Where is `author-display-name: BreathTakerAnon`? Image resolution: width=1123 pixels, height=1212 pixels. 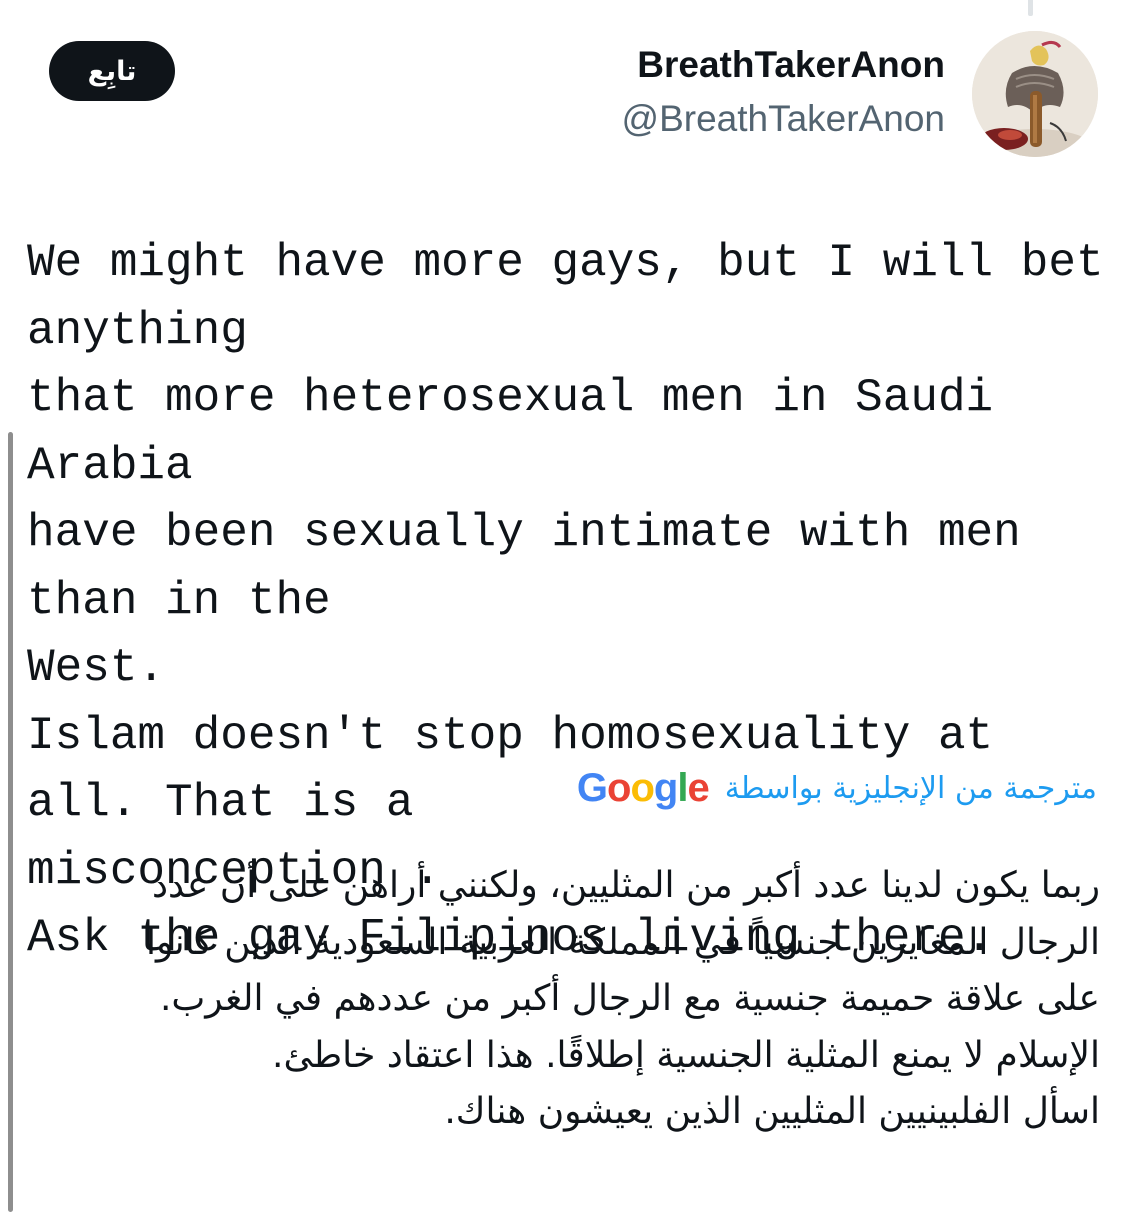
author-display-name: BreathTakerAnon is located at coordinates (791, 65).